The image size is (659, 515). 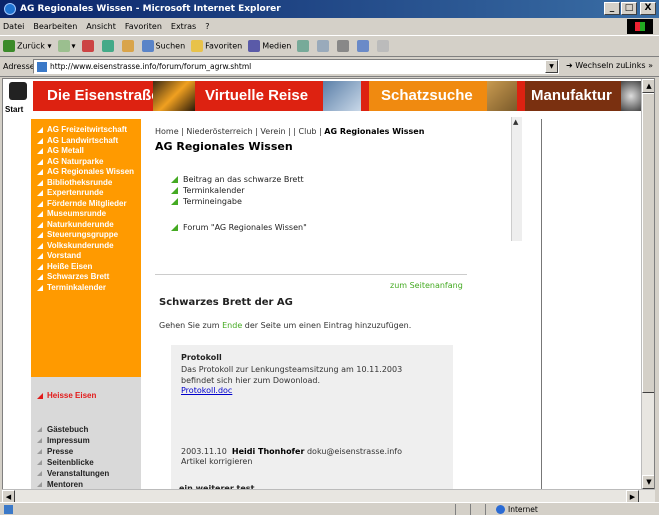 What do you see at coordinates (88, 429) in the screenshot?
I see `menu-item-gaestebuch: Gästebuch` at bounding box center [88, 429].